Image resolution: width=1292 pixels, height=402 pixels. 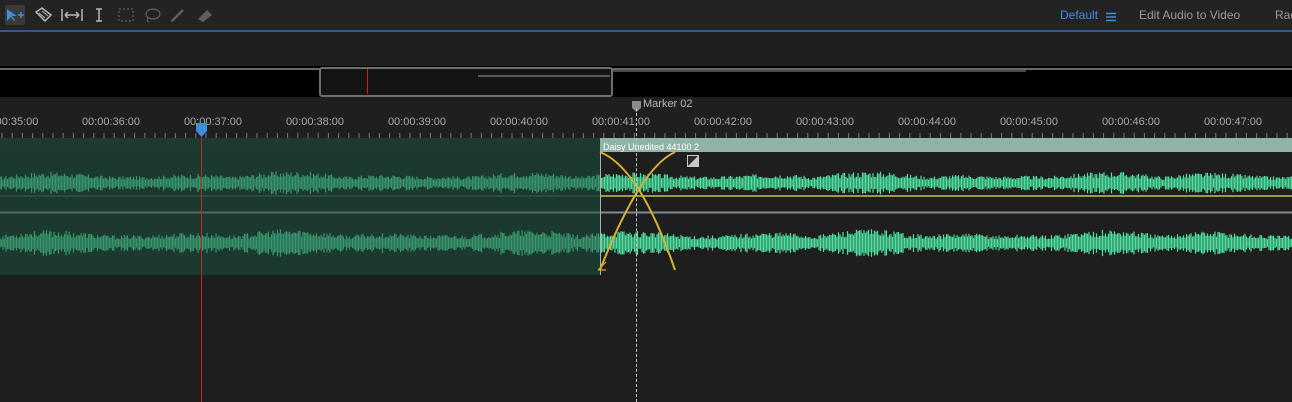 What do you see at coordinates (178, 15) in the screenshot?
I see `paintbrush-selection-icon` at bounding box center [178, 15].